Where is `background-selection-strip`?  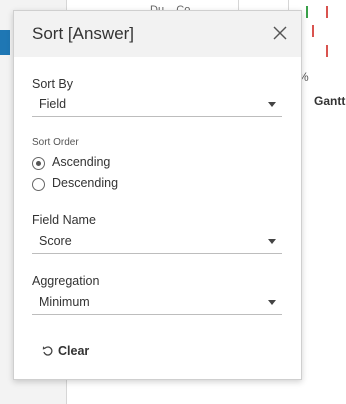 background-selection-strip is located at coordinates (5, 42).